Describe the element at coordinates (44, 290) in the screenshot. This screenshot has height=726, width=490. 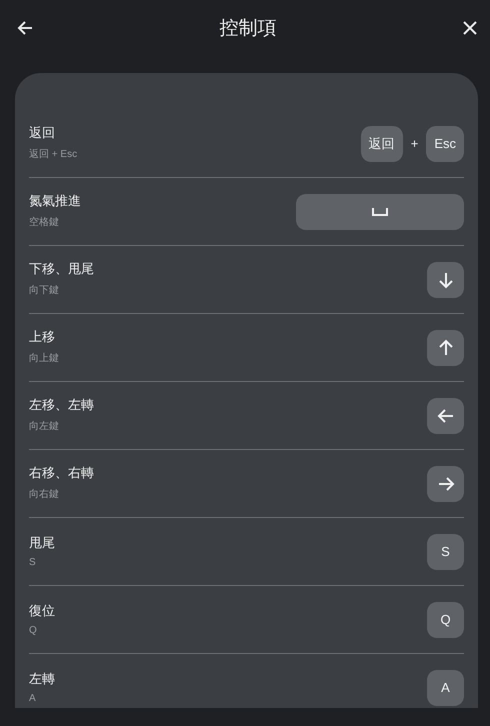
I see `key-binding-text: 向下鍵` at that location.